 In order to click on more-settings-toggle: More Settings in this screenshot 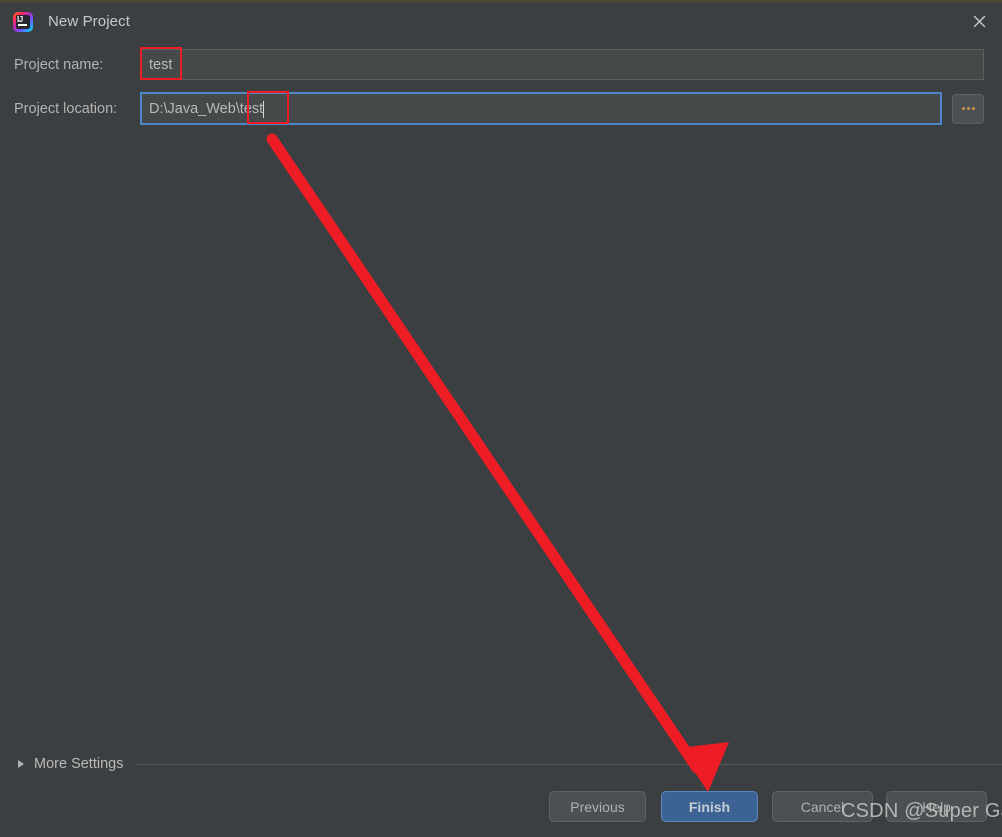, I will do `click(61, 764)`.